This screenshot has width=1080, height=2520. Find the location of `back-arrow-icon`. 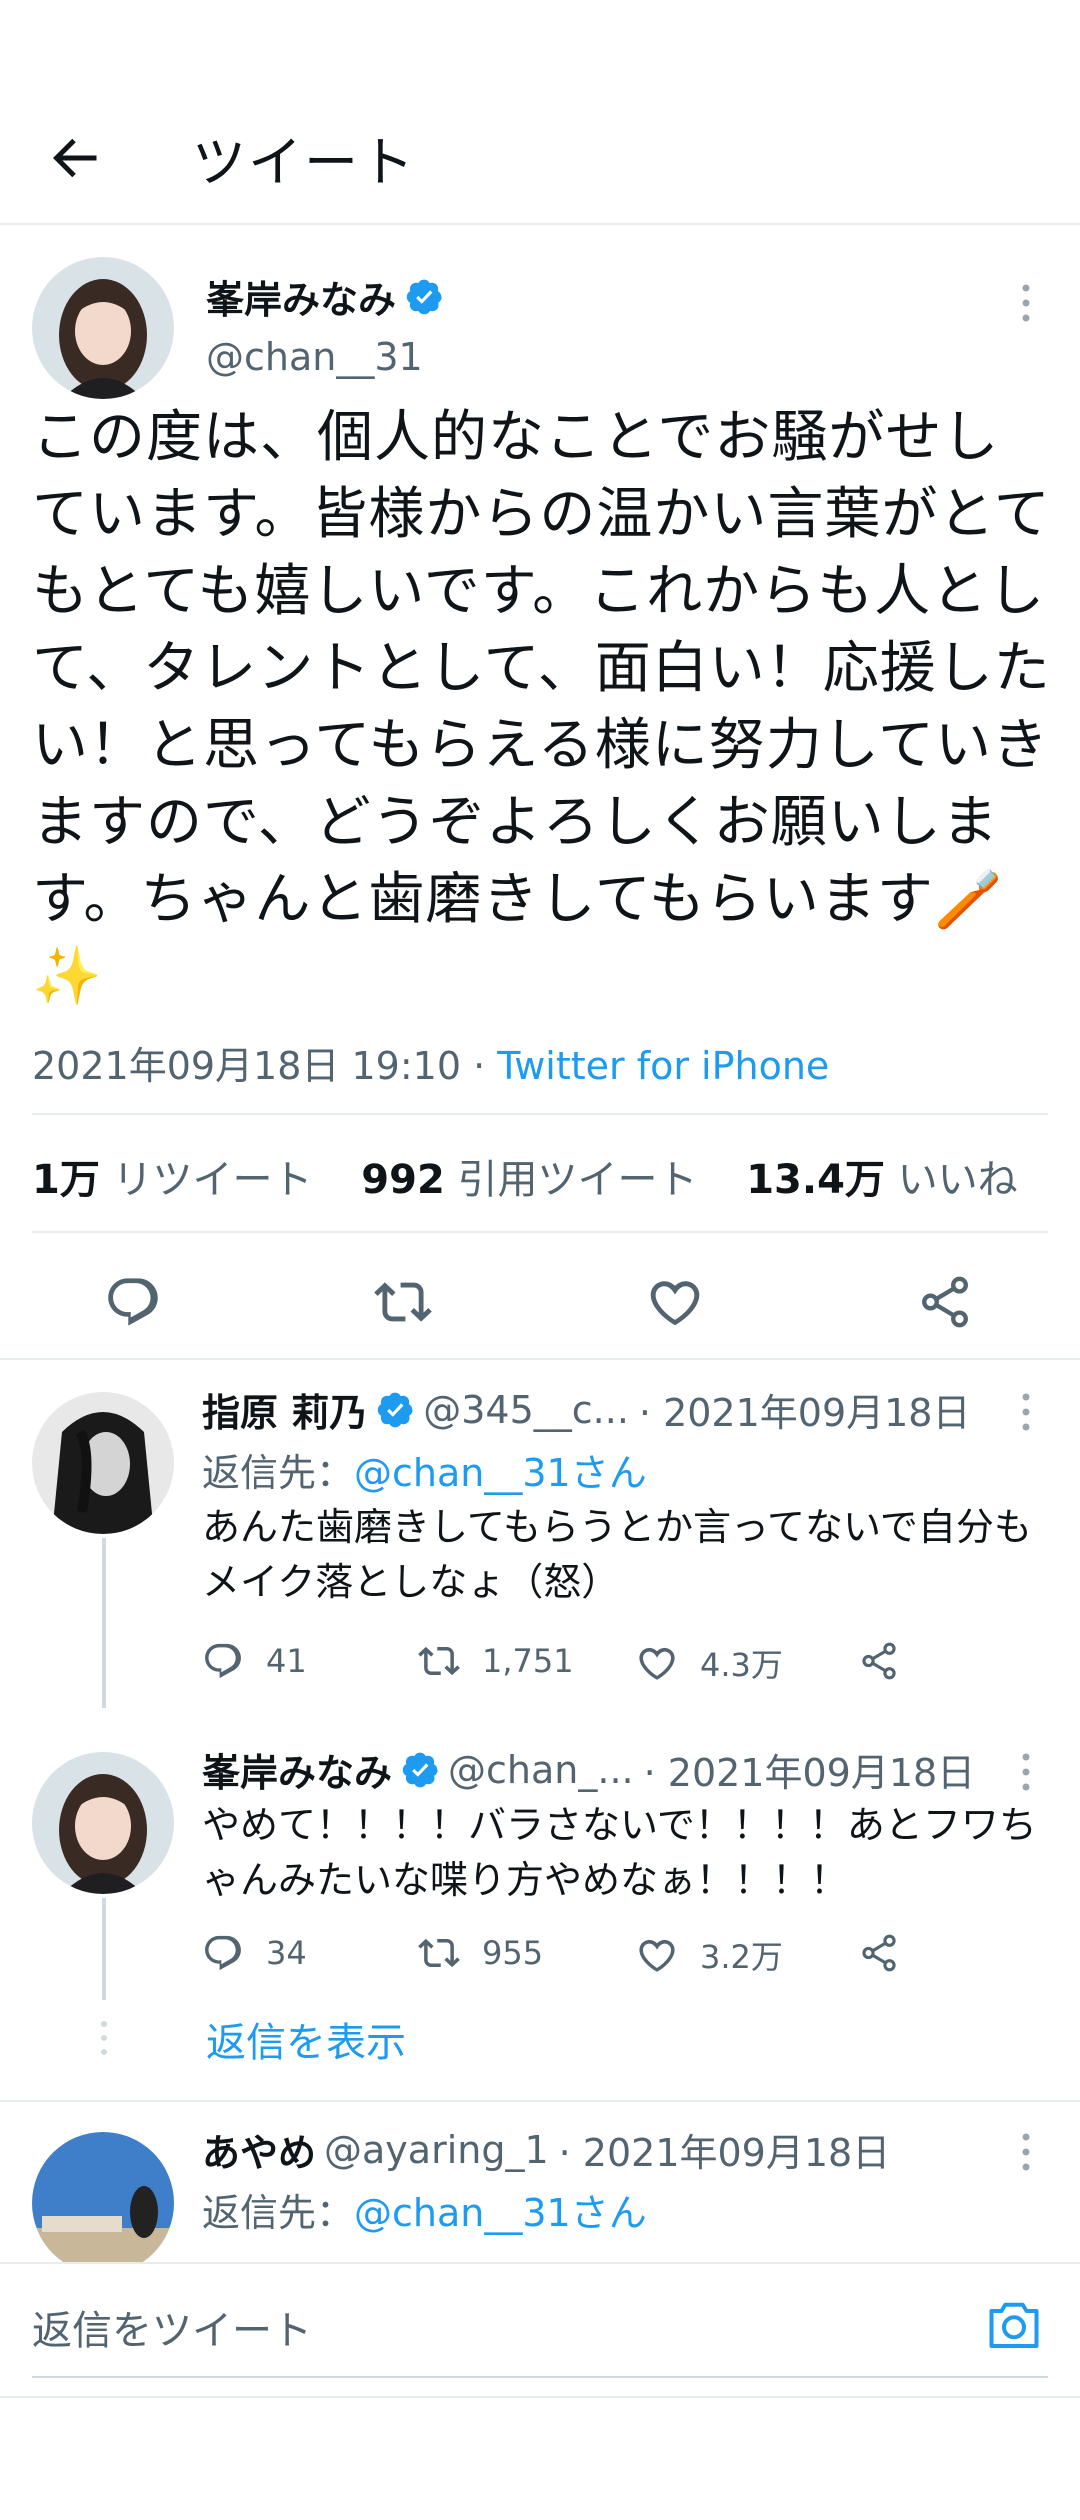

back-arrow-icon is located at coordinates (74, 158).